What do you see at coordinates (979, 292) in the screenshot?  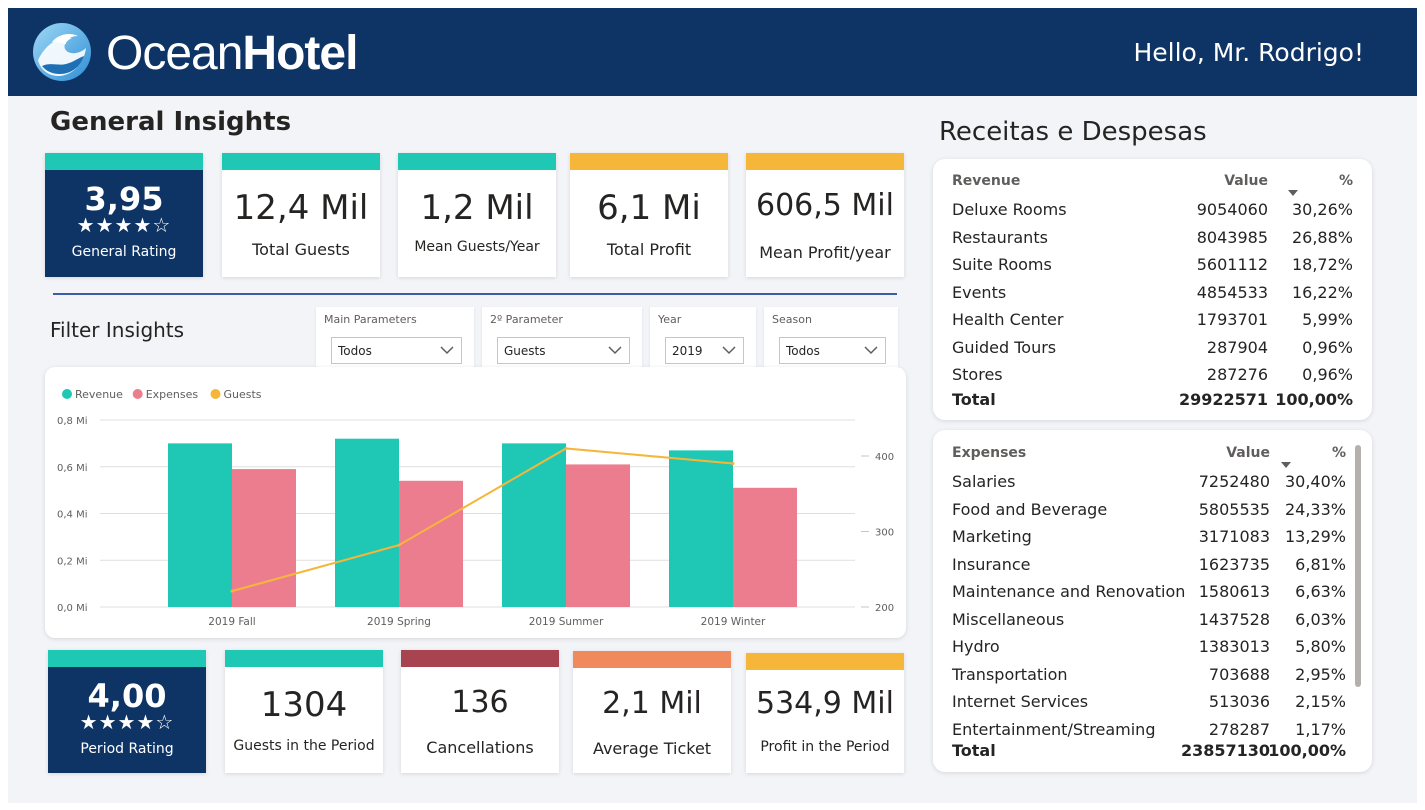 I see `row-category: Events` at bounding box center [979, 292].